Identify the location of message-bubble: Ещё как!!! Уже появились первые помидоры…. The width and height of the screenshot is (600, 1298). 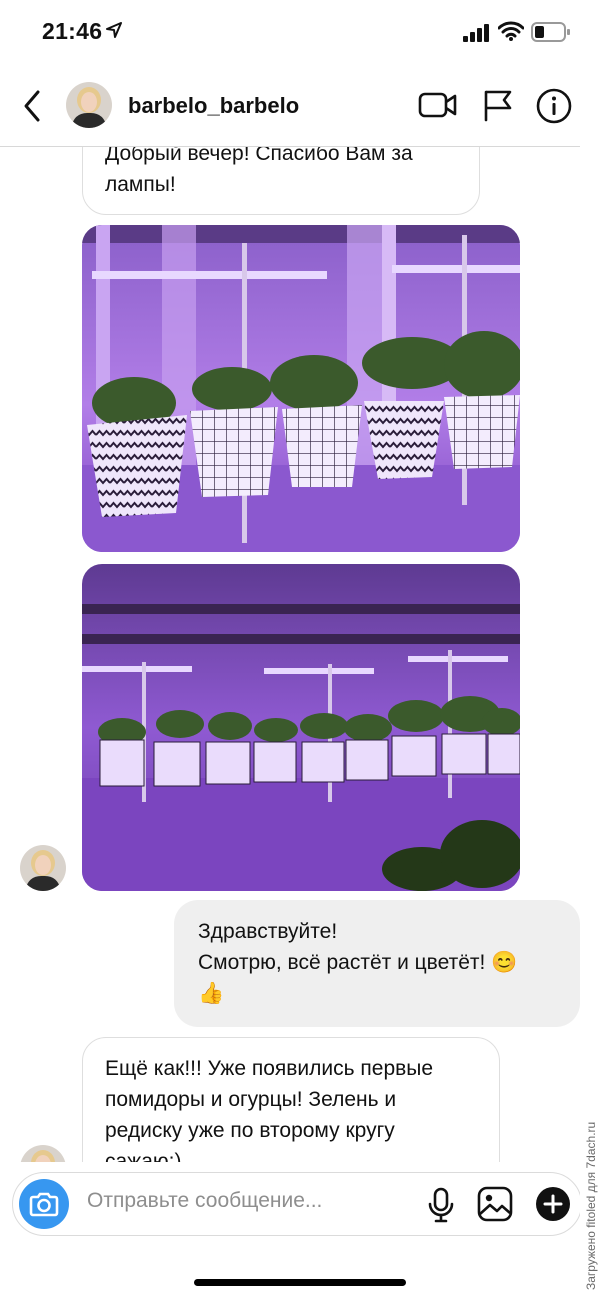
(291, 1099).